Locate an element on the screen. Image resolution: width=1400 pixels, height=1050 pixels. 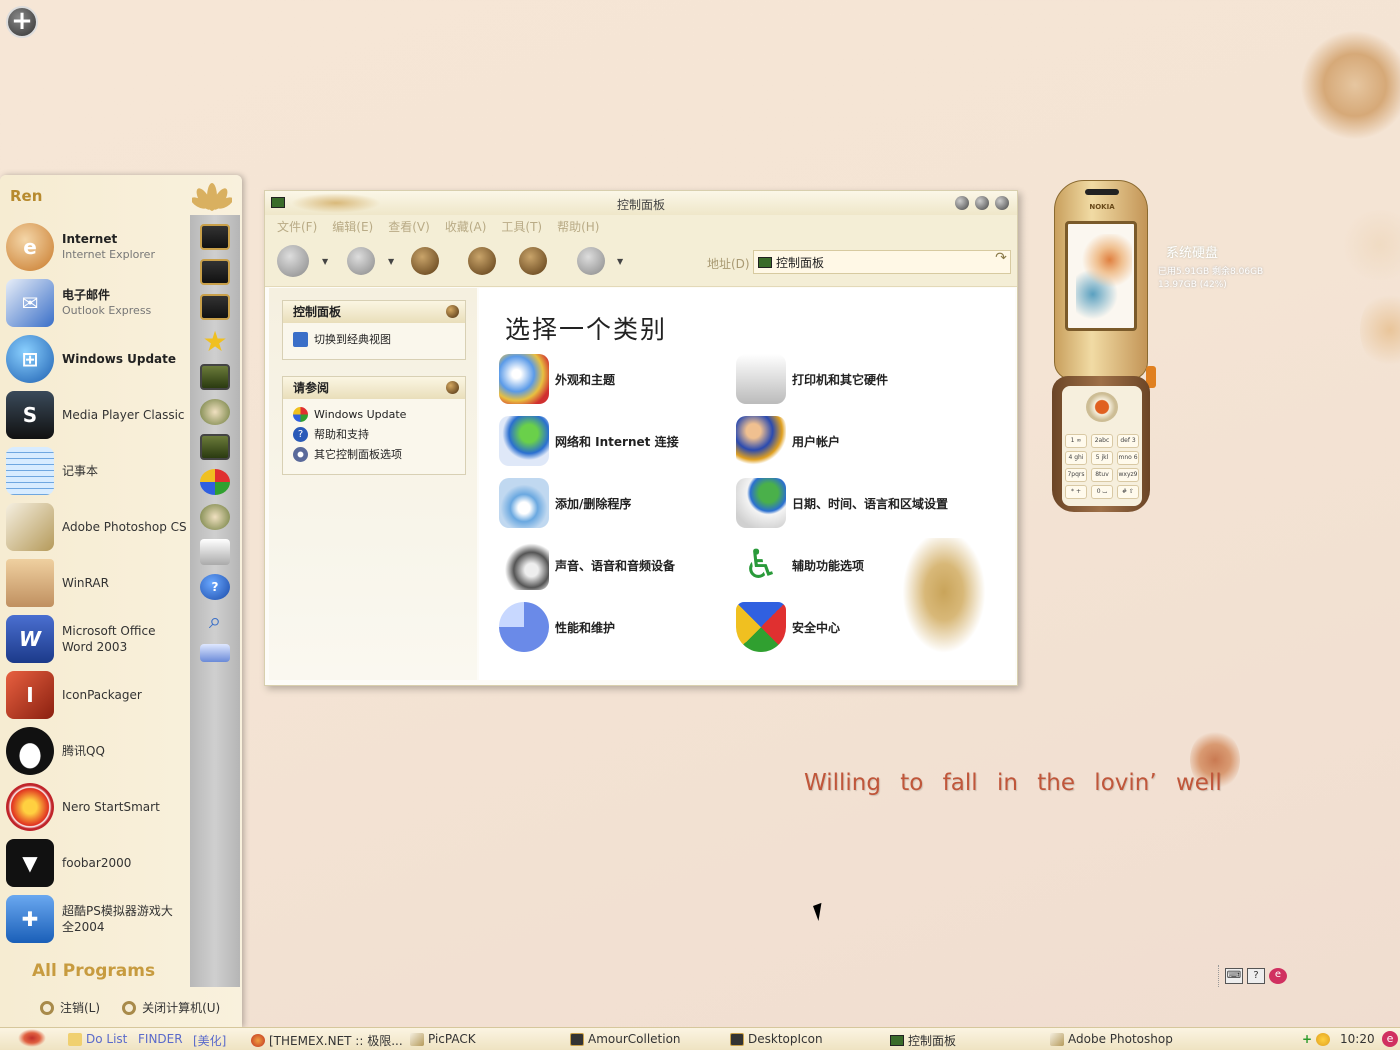
shutdown-button: 关闭计算机(U) is located at coordinates (171, 1007).